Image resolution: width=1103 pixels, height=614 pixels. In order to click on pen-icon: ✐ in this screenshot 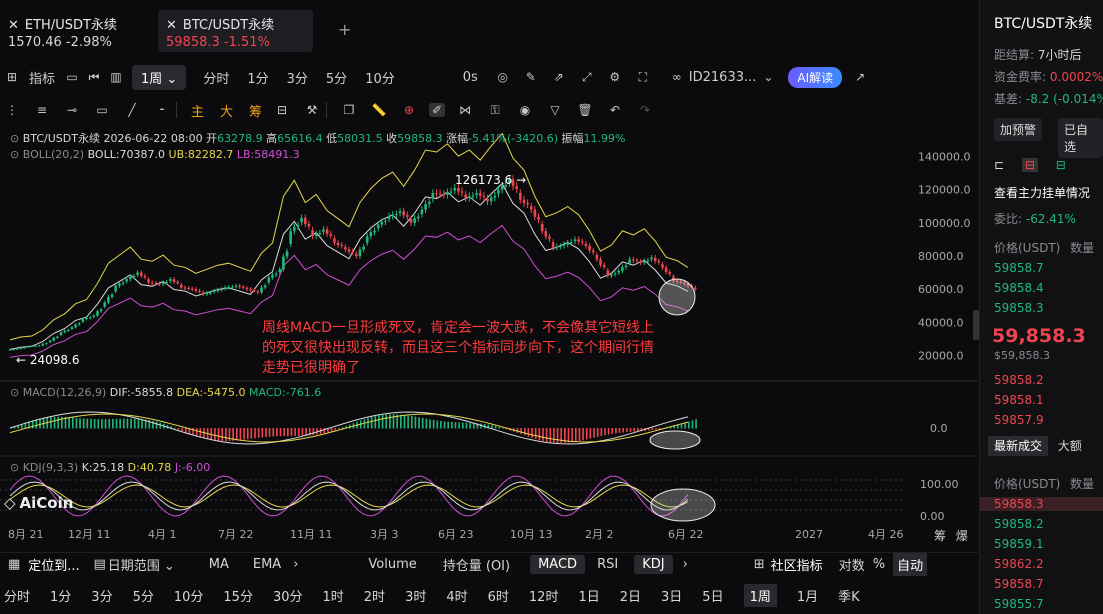, I will do `click(437, 110)`.